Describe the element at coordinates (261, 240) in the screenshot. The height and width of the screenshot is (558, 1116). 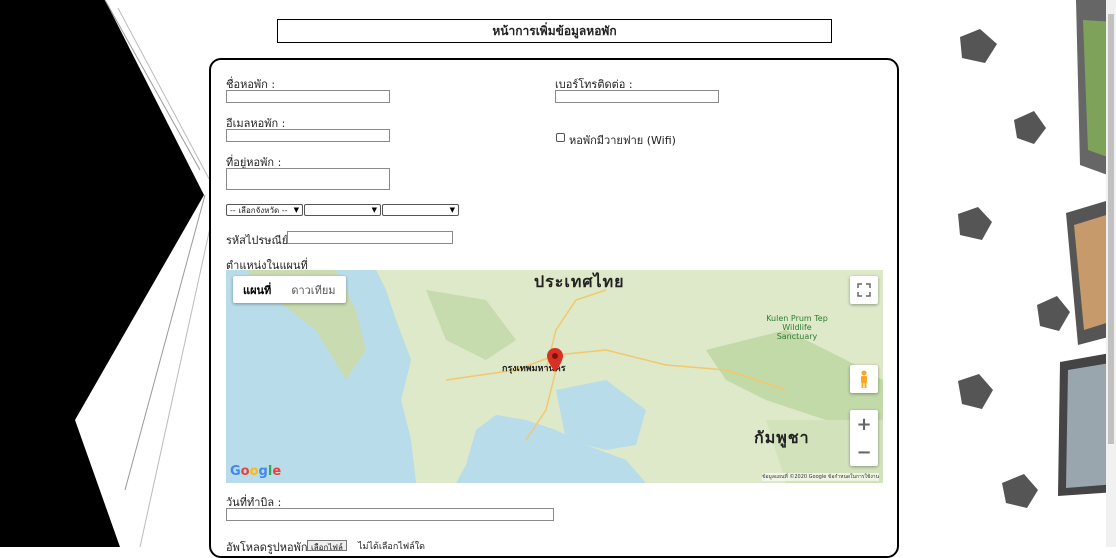
I see `postal-label: รหัสไปรษณีย์ :` at that location.